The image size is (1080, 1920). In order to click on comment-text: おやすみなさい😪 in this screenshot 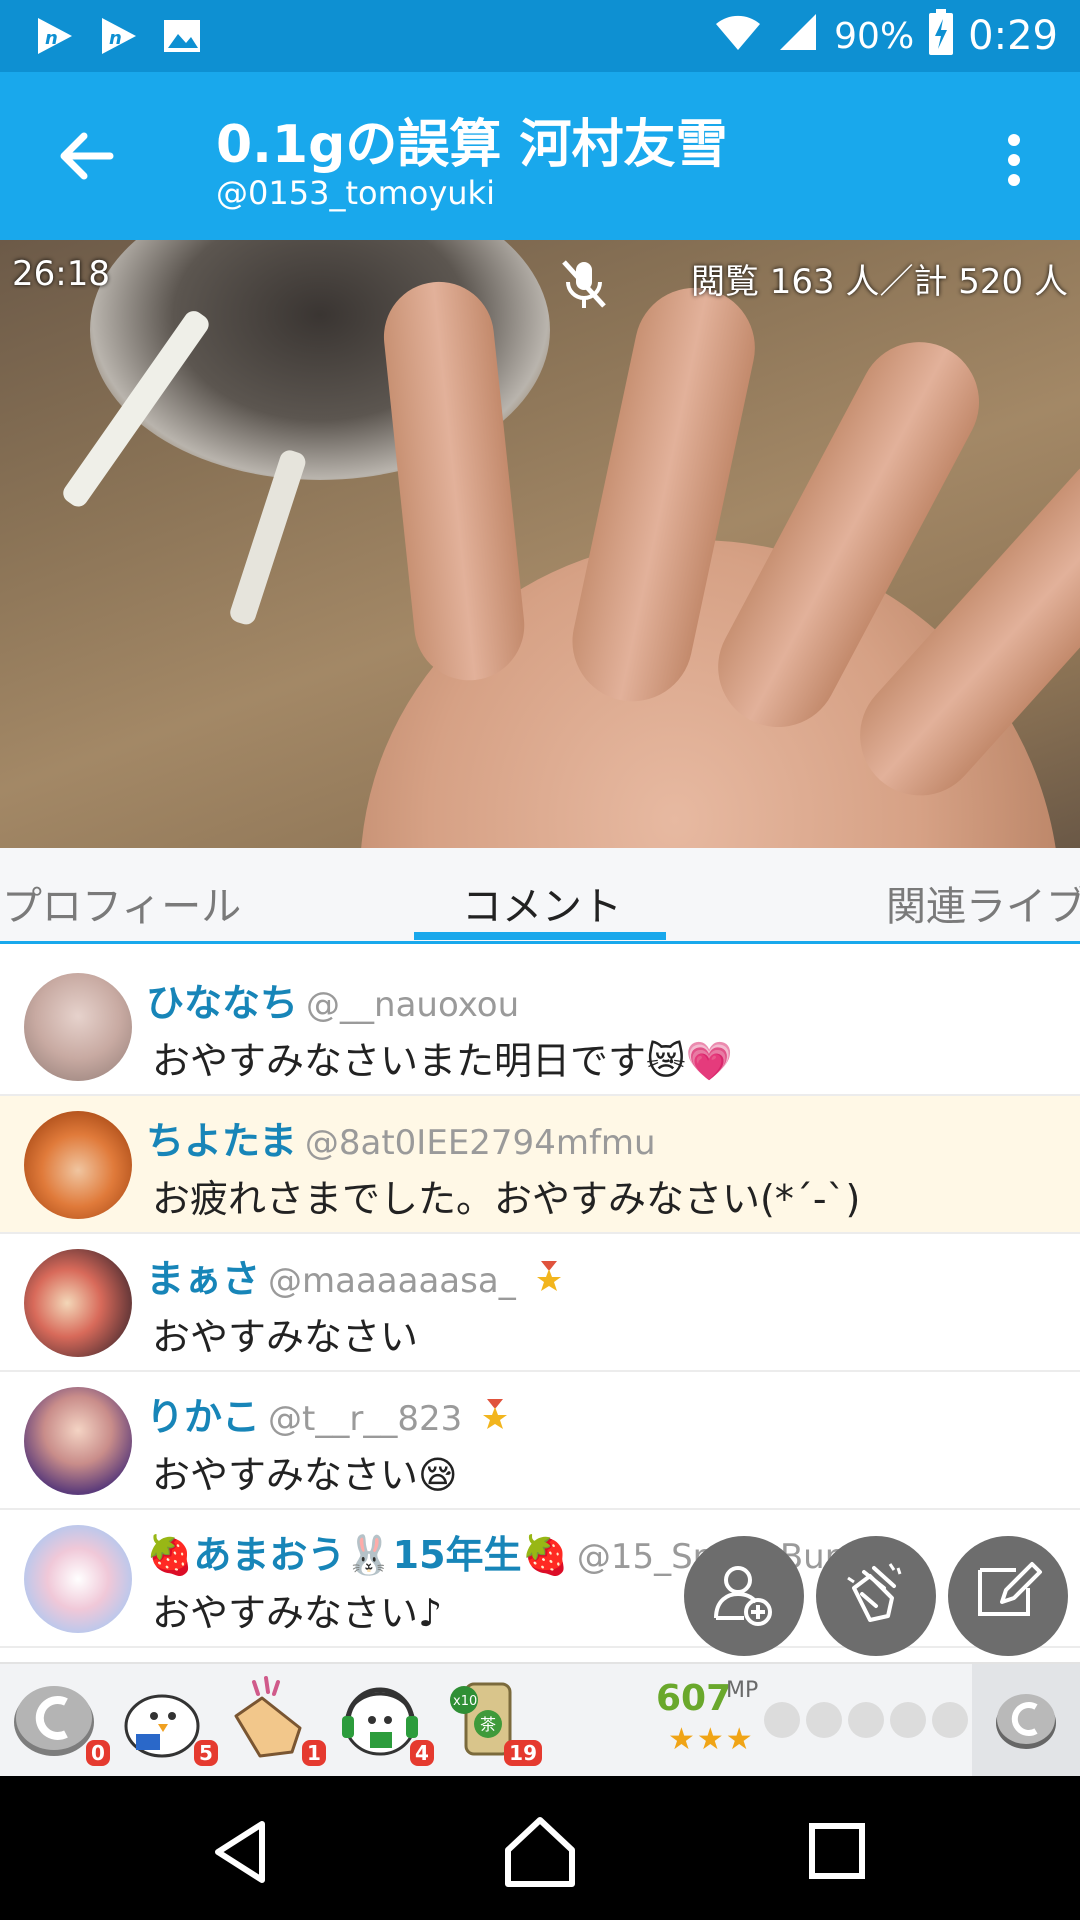, I will do `click(305, 1475)`.